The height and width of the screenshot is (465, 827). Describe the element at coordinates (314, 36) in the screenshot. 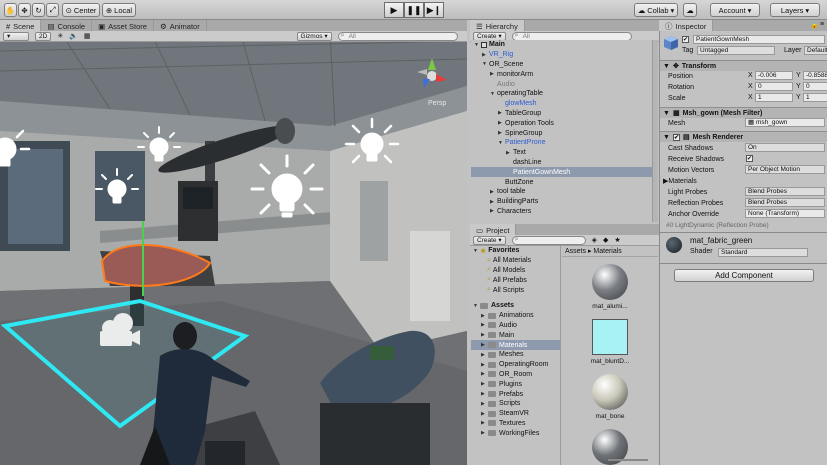

I see `gizmos-dropdown: Gizmos ▾` at that location.